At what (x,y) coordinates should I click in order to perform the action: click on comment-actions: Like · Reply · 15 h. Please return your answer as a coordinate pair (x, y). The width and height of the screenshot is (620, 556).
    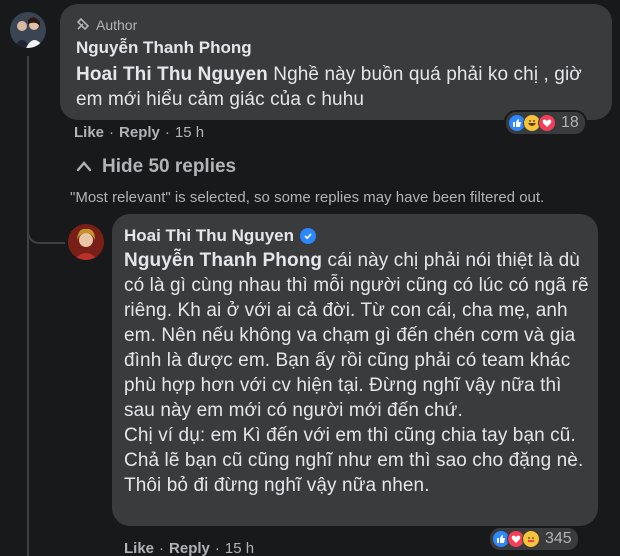
    Looking at the image, I should click on (139, 132).